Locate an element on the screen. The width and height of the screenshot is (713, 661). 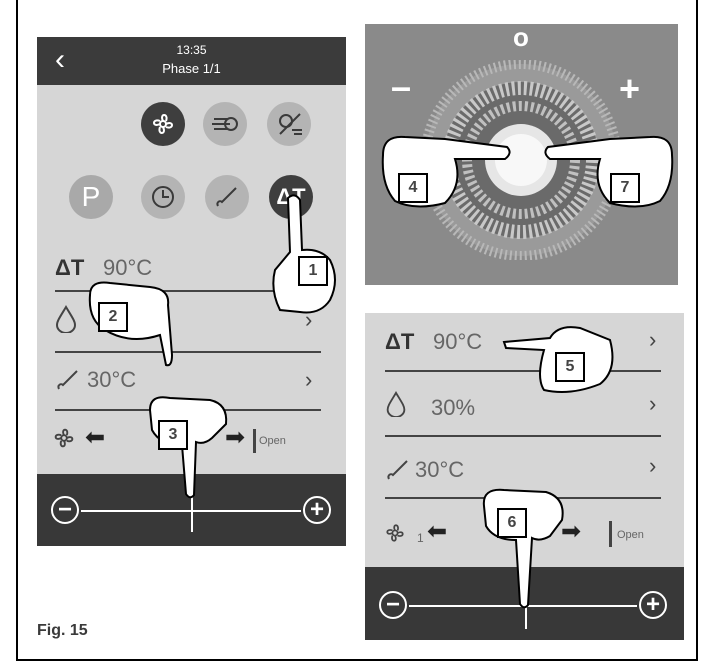
core-temp-value: 30°C is located at coordinates (440, 469).